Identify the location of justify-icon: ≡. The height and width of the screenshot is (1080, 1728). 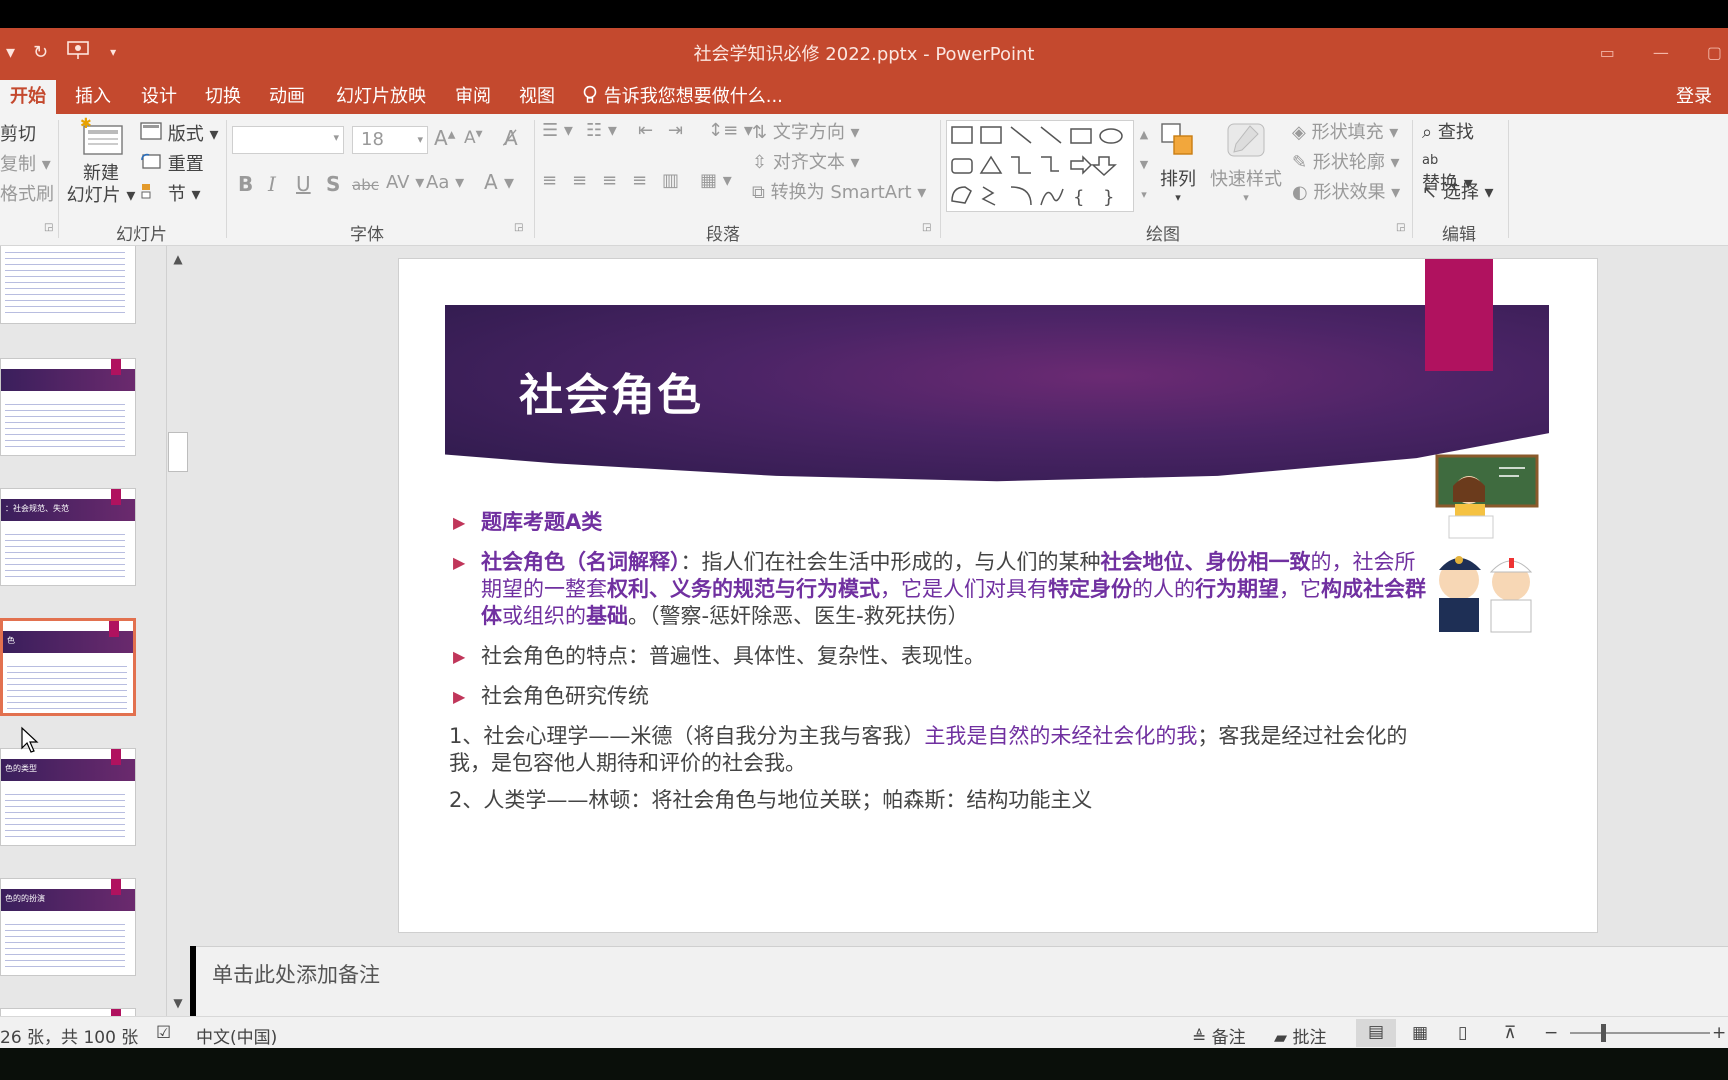
(639, 180).